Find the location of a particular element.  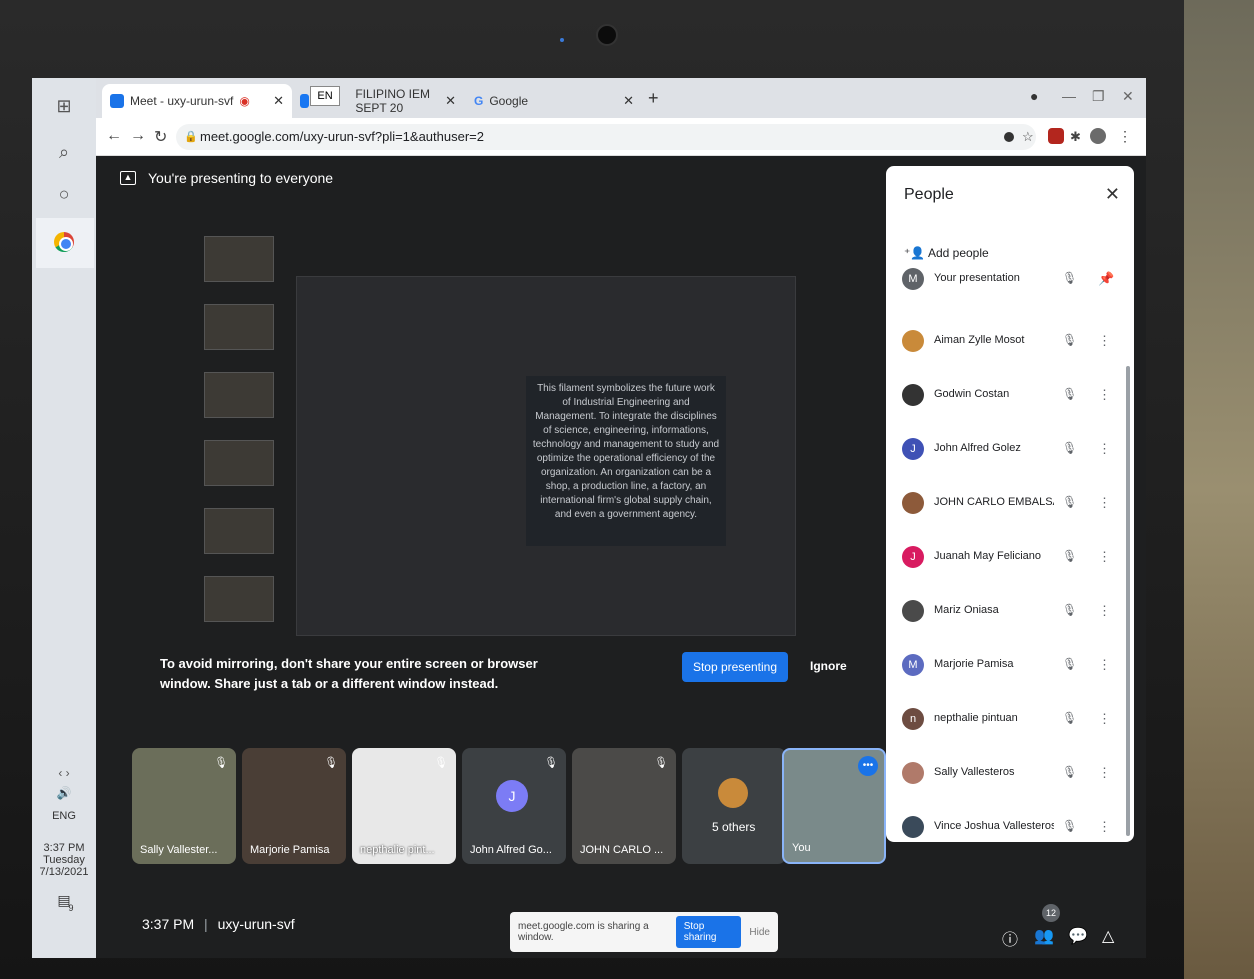

back-button: ← is located at coordinates (114, 136).